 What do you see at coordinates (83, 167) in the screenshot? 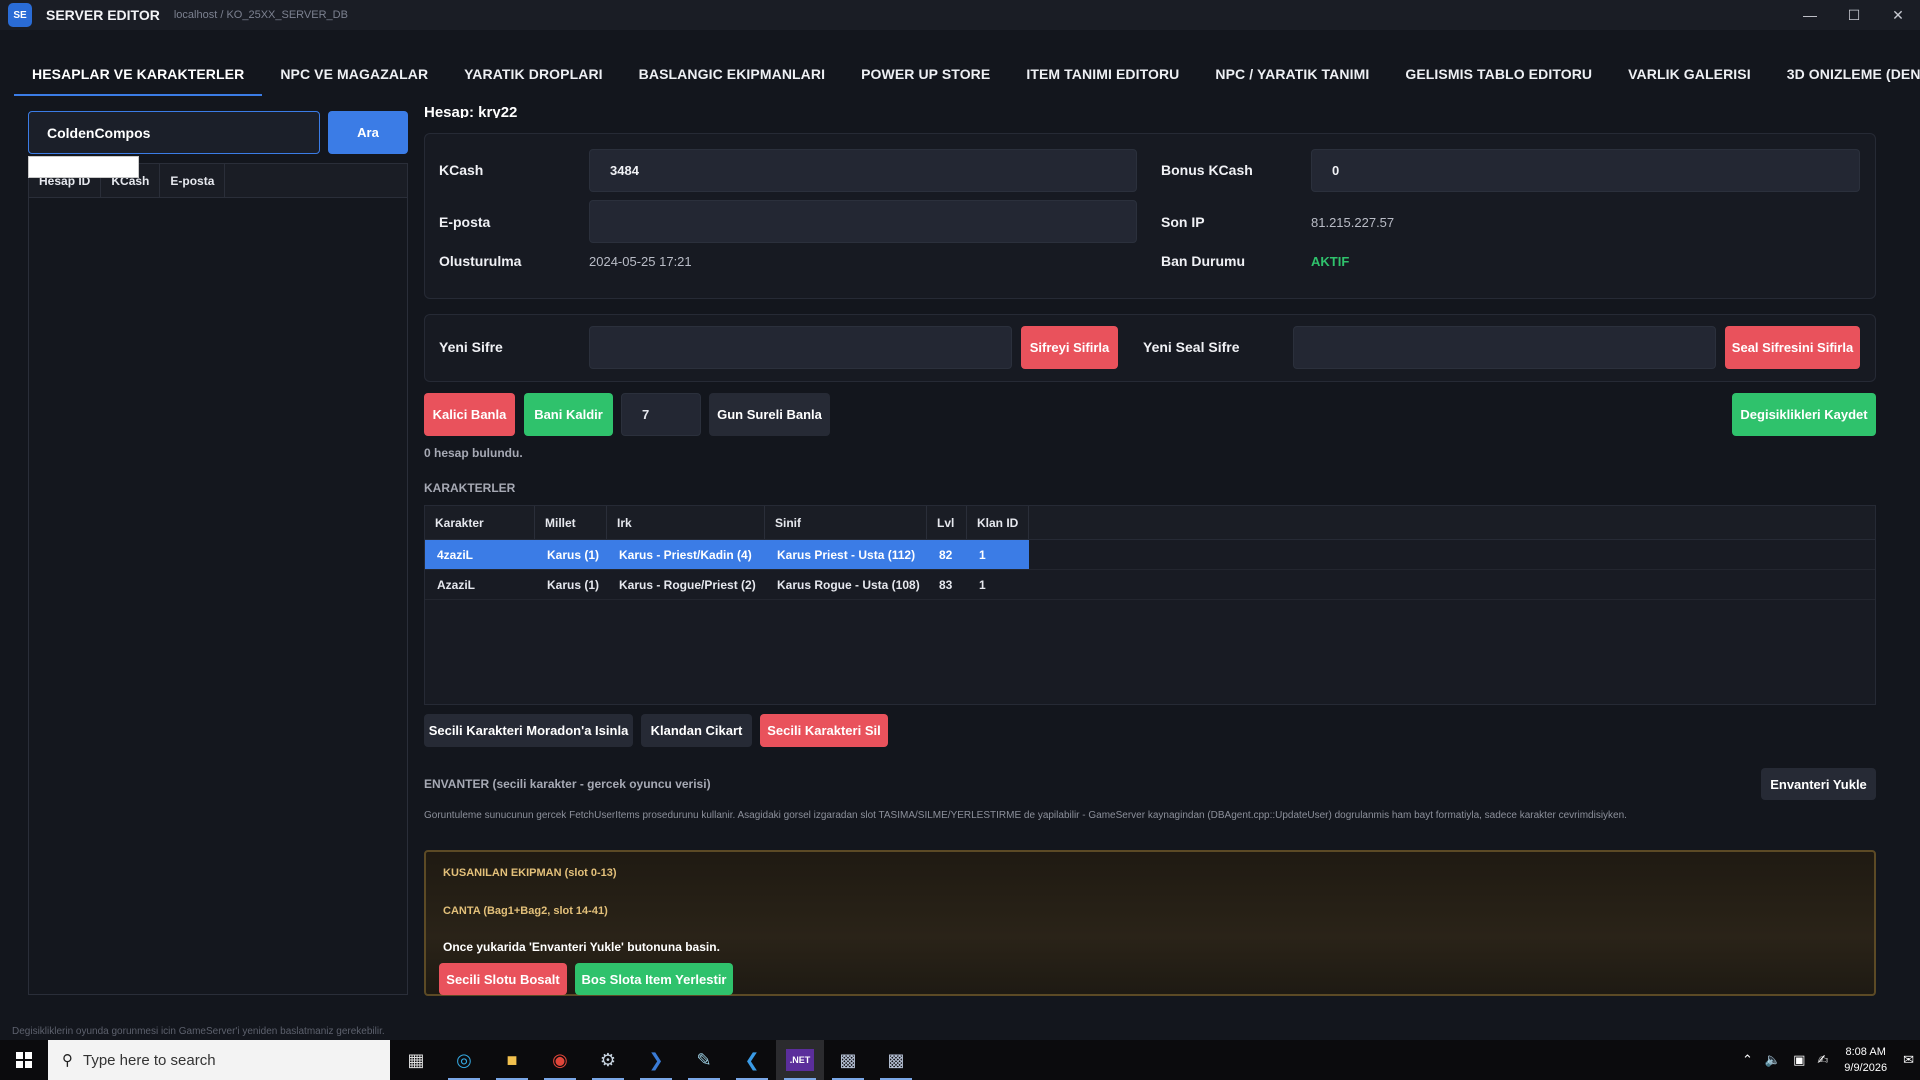
I see `autocomplete-popup` at bounding box center [83, 167].